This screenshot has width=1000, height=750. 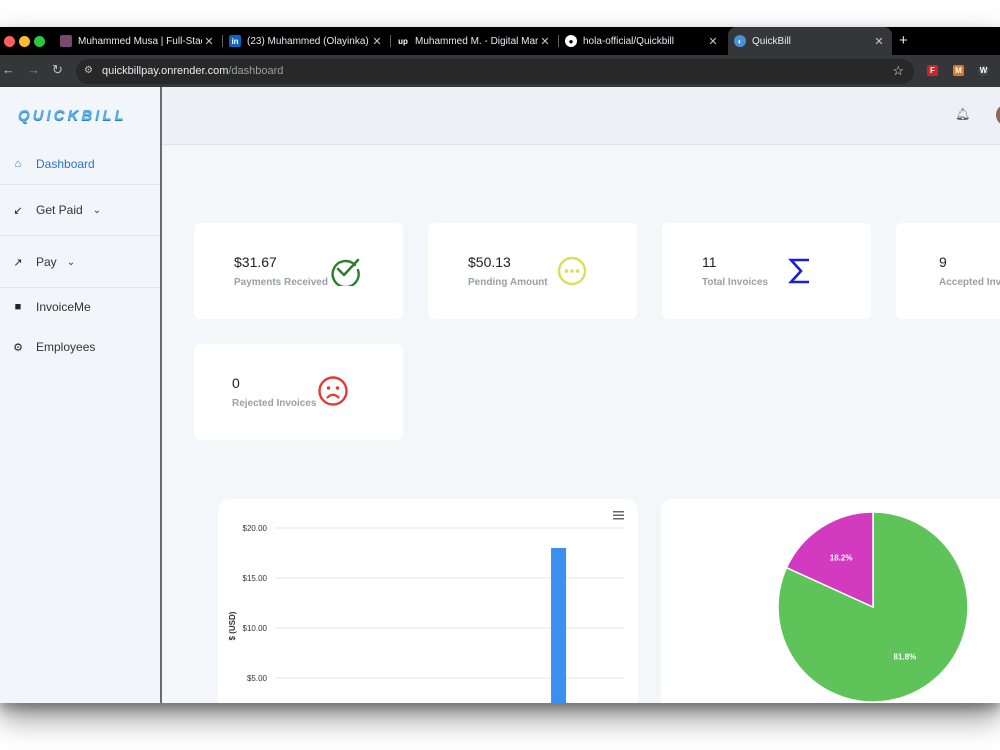 I want to click on linkedin-icon: in, so click(x=235, y=41).